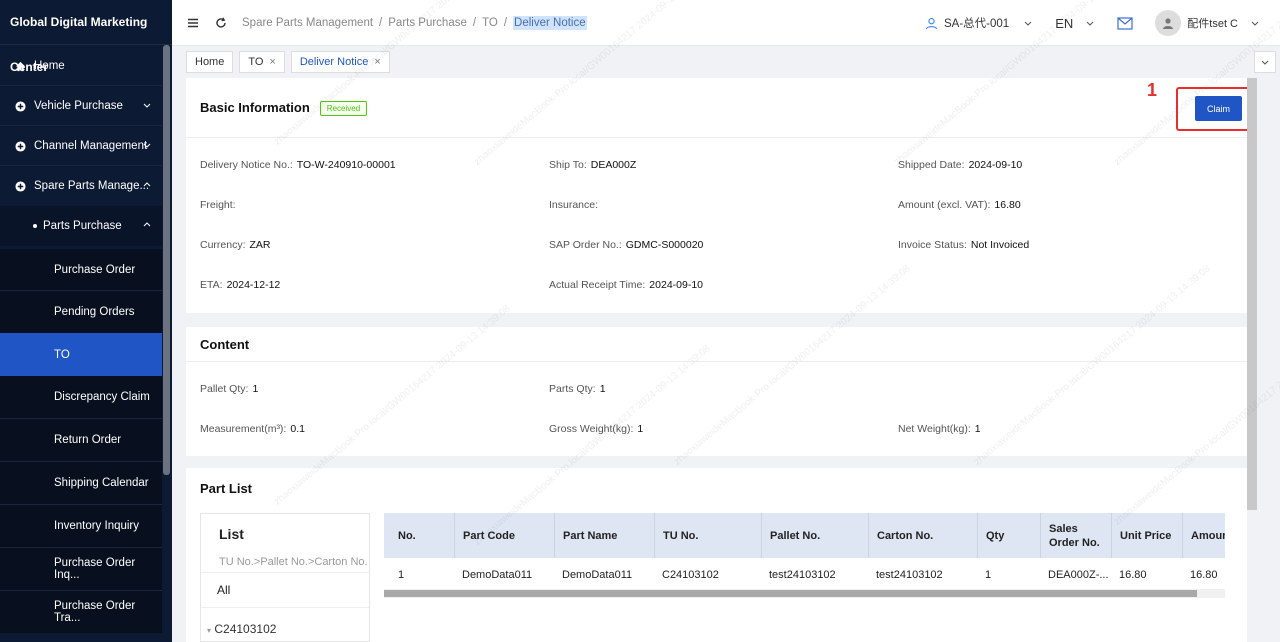  Describe the element at coordinates (626, 245) in the screenshot. I see `field-sap-order-no: SAP Order No.: GDMC-S000020` at that location.